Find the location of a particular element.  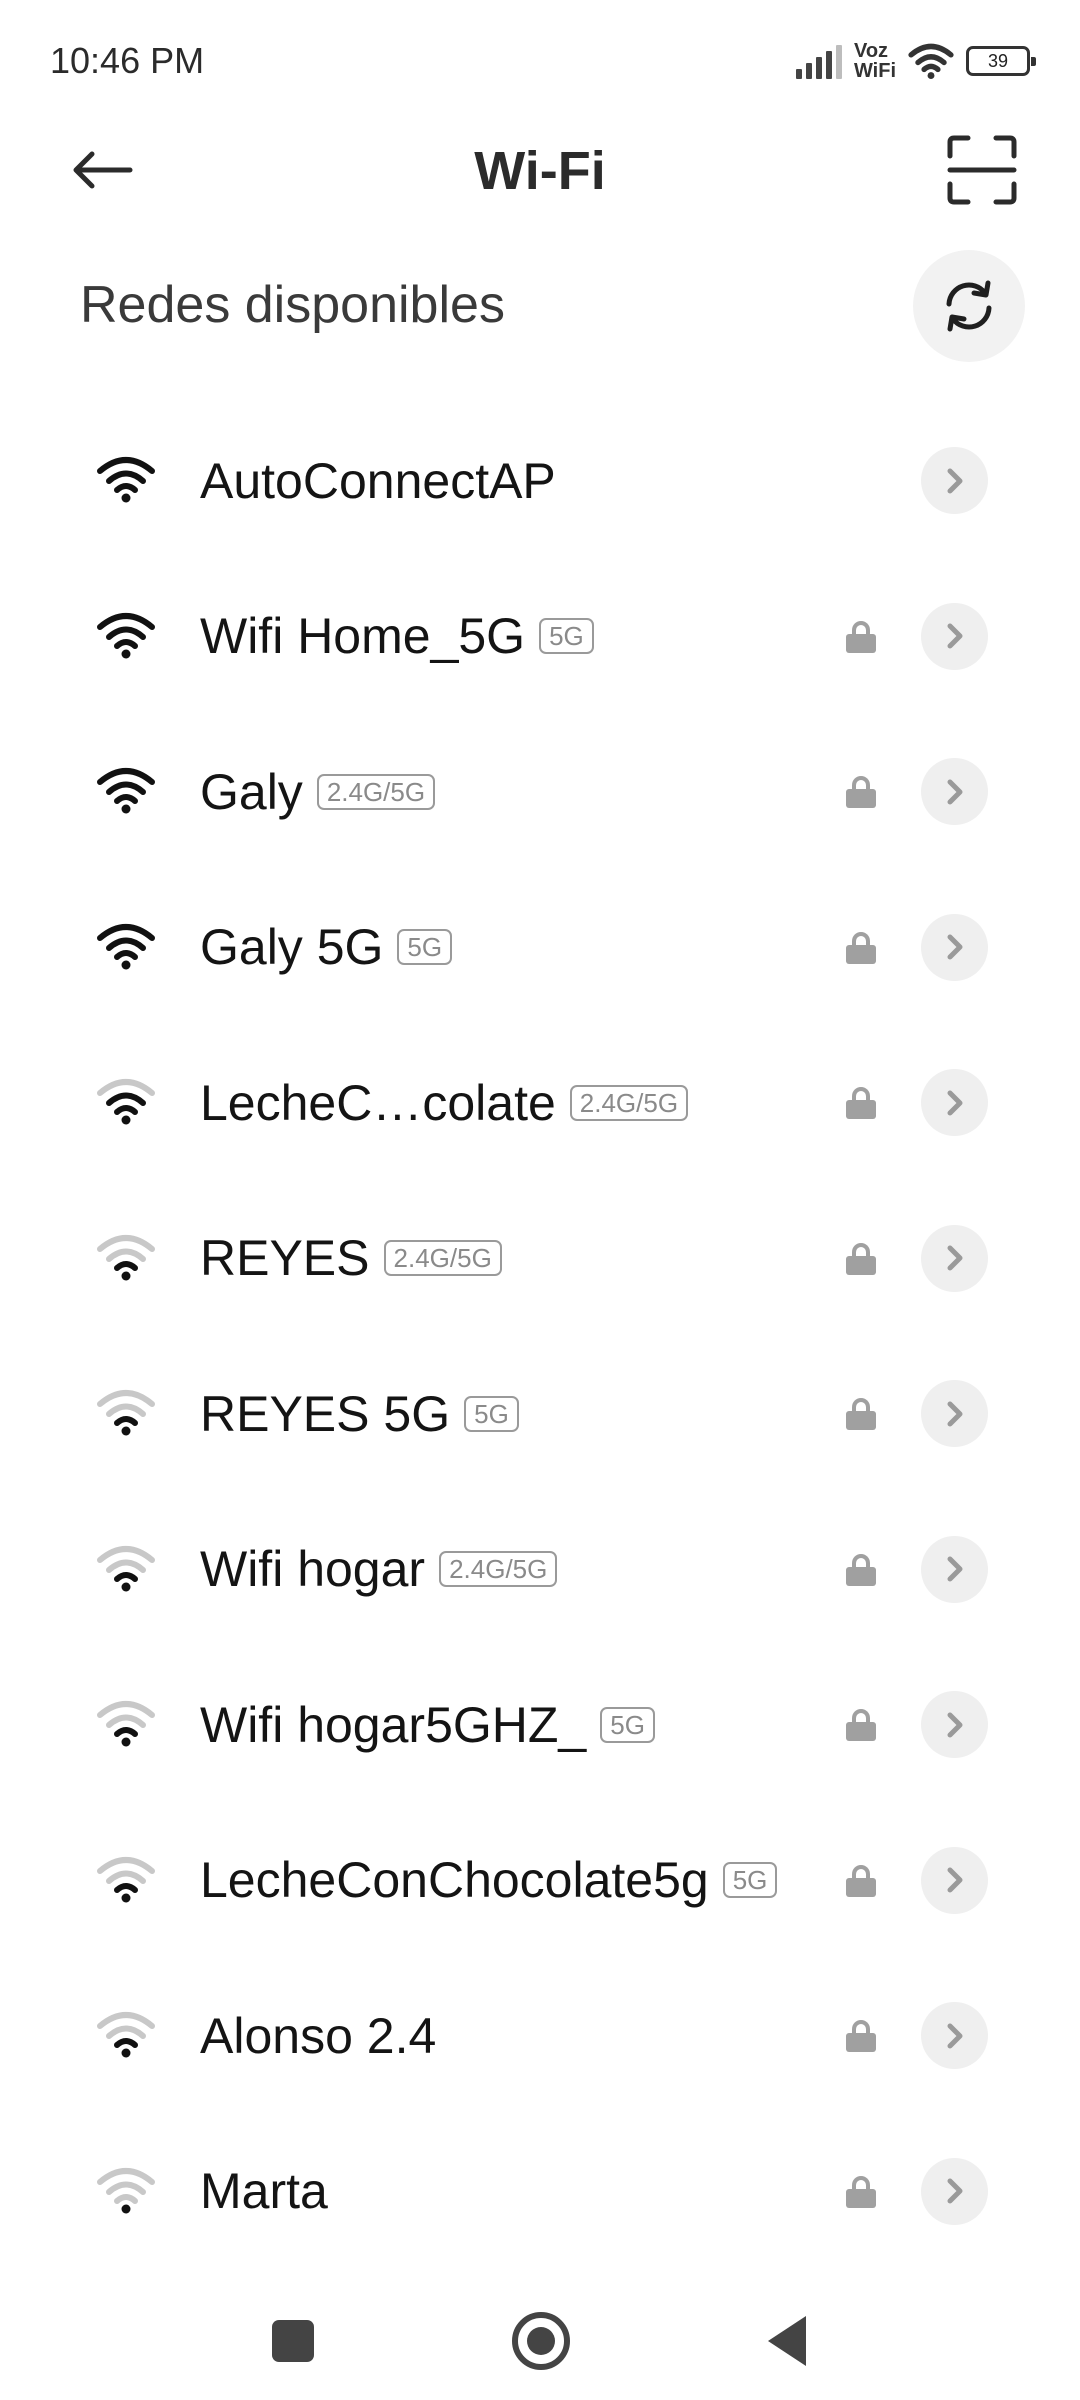

scan-qr-button is located at coordinates (982, 170).